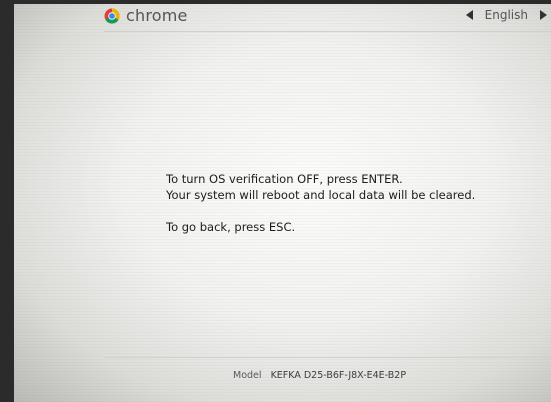 The height and width of the screenshot is (402, 551). I want to click on footer-divider, so click(327, 357).